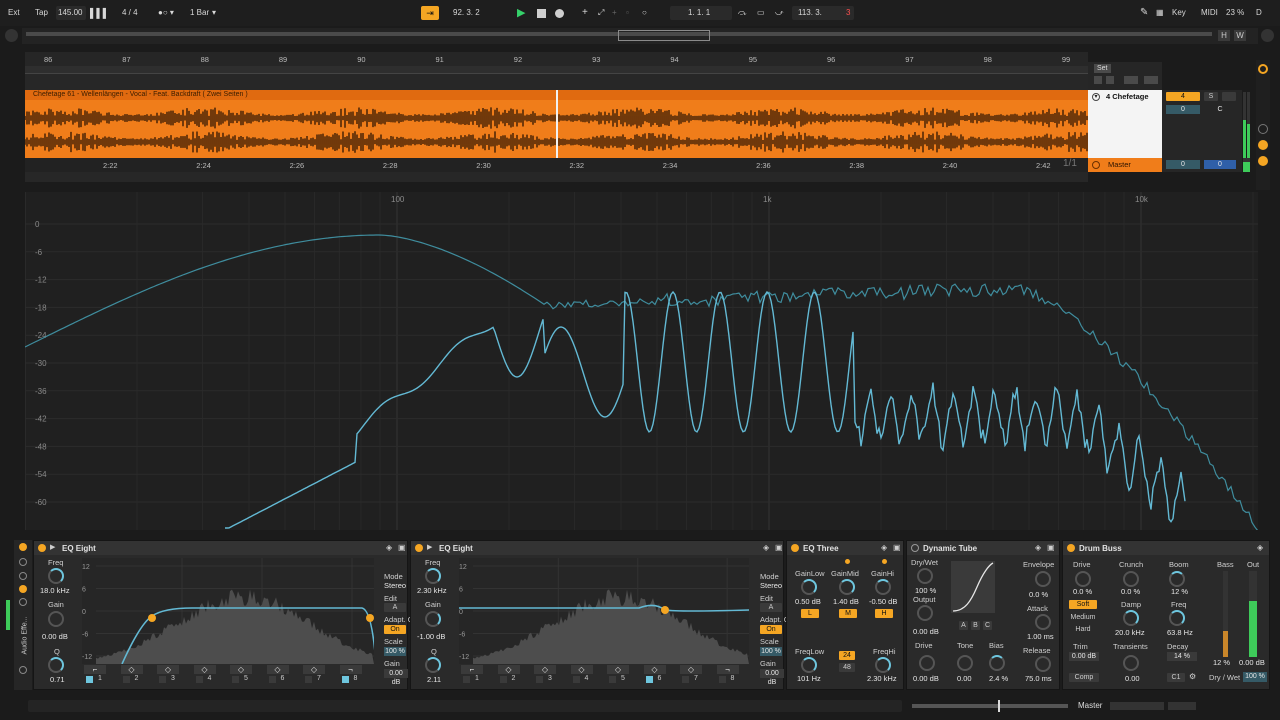 This screenshot has height=720, width=1280. Describe the element at coordinates (99, 13) in the screenshot. I see `metronome-bars-icon: ▌▌▌` at that location.